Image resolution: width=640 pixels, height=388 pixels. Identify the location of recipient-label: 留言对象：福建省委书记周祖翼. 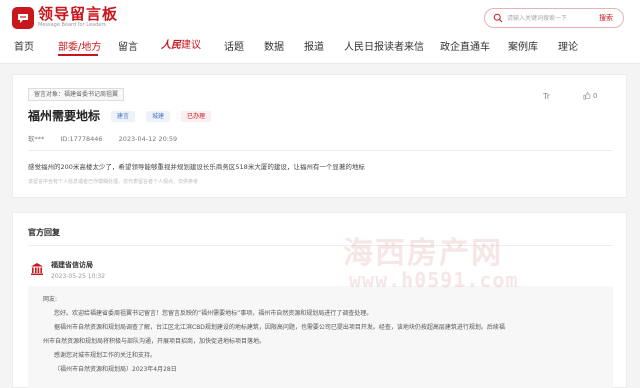
(76, 94).